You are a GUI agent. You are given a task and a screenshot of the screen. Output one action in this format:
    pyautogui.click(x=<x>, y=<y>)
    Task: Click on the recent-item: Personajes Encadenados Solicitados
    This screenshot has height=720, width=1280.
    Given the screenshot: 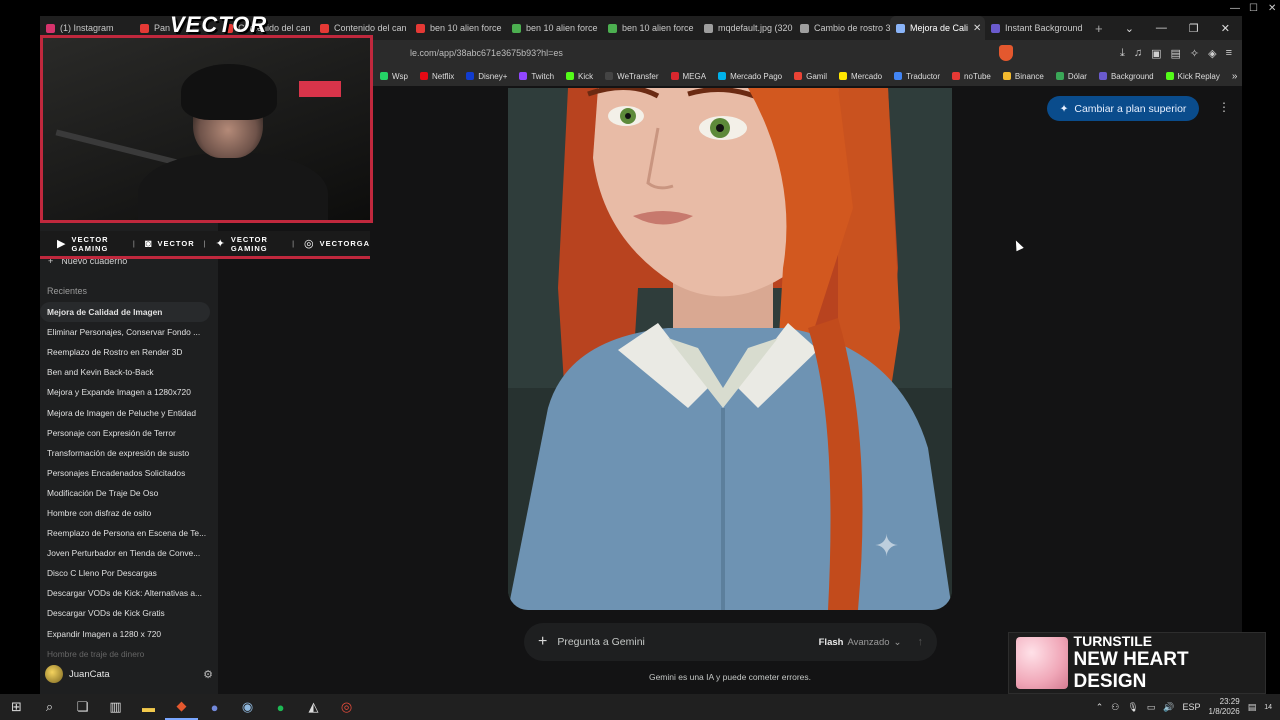 What is the action you would take?
    pyautogui.click(x=129, y=473)
    